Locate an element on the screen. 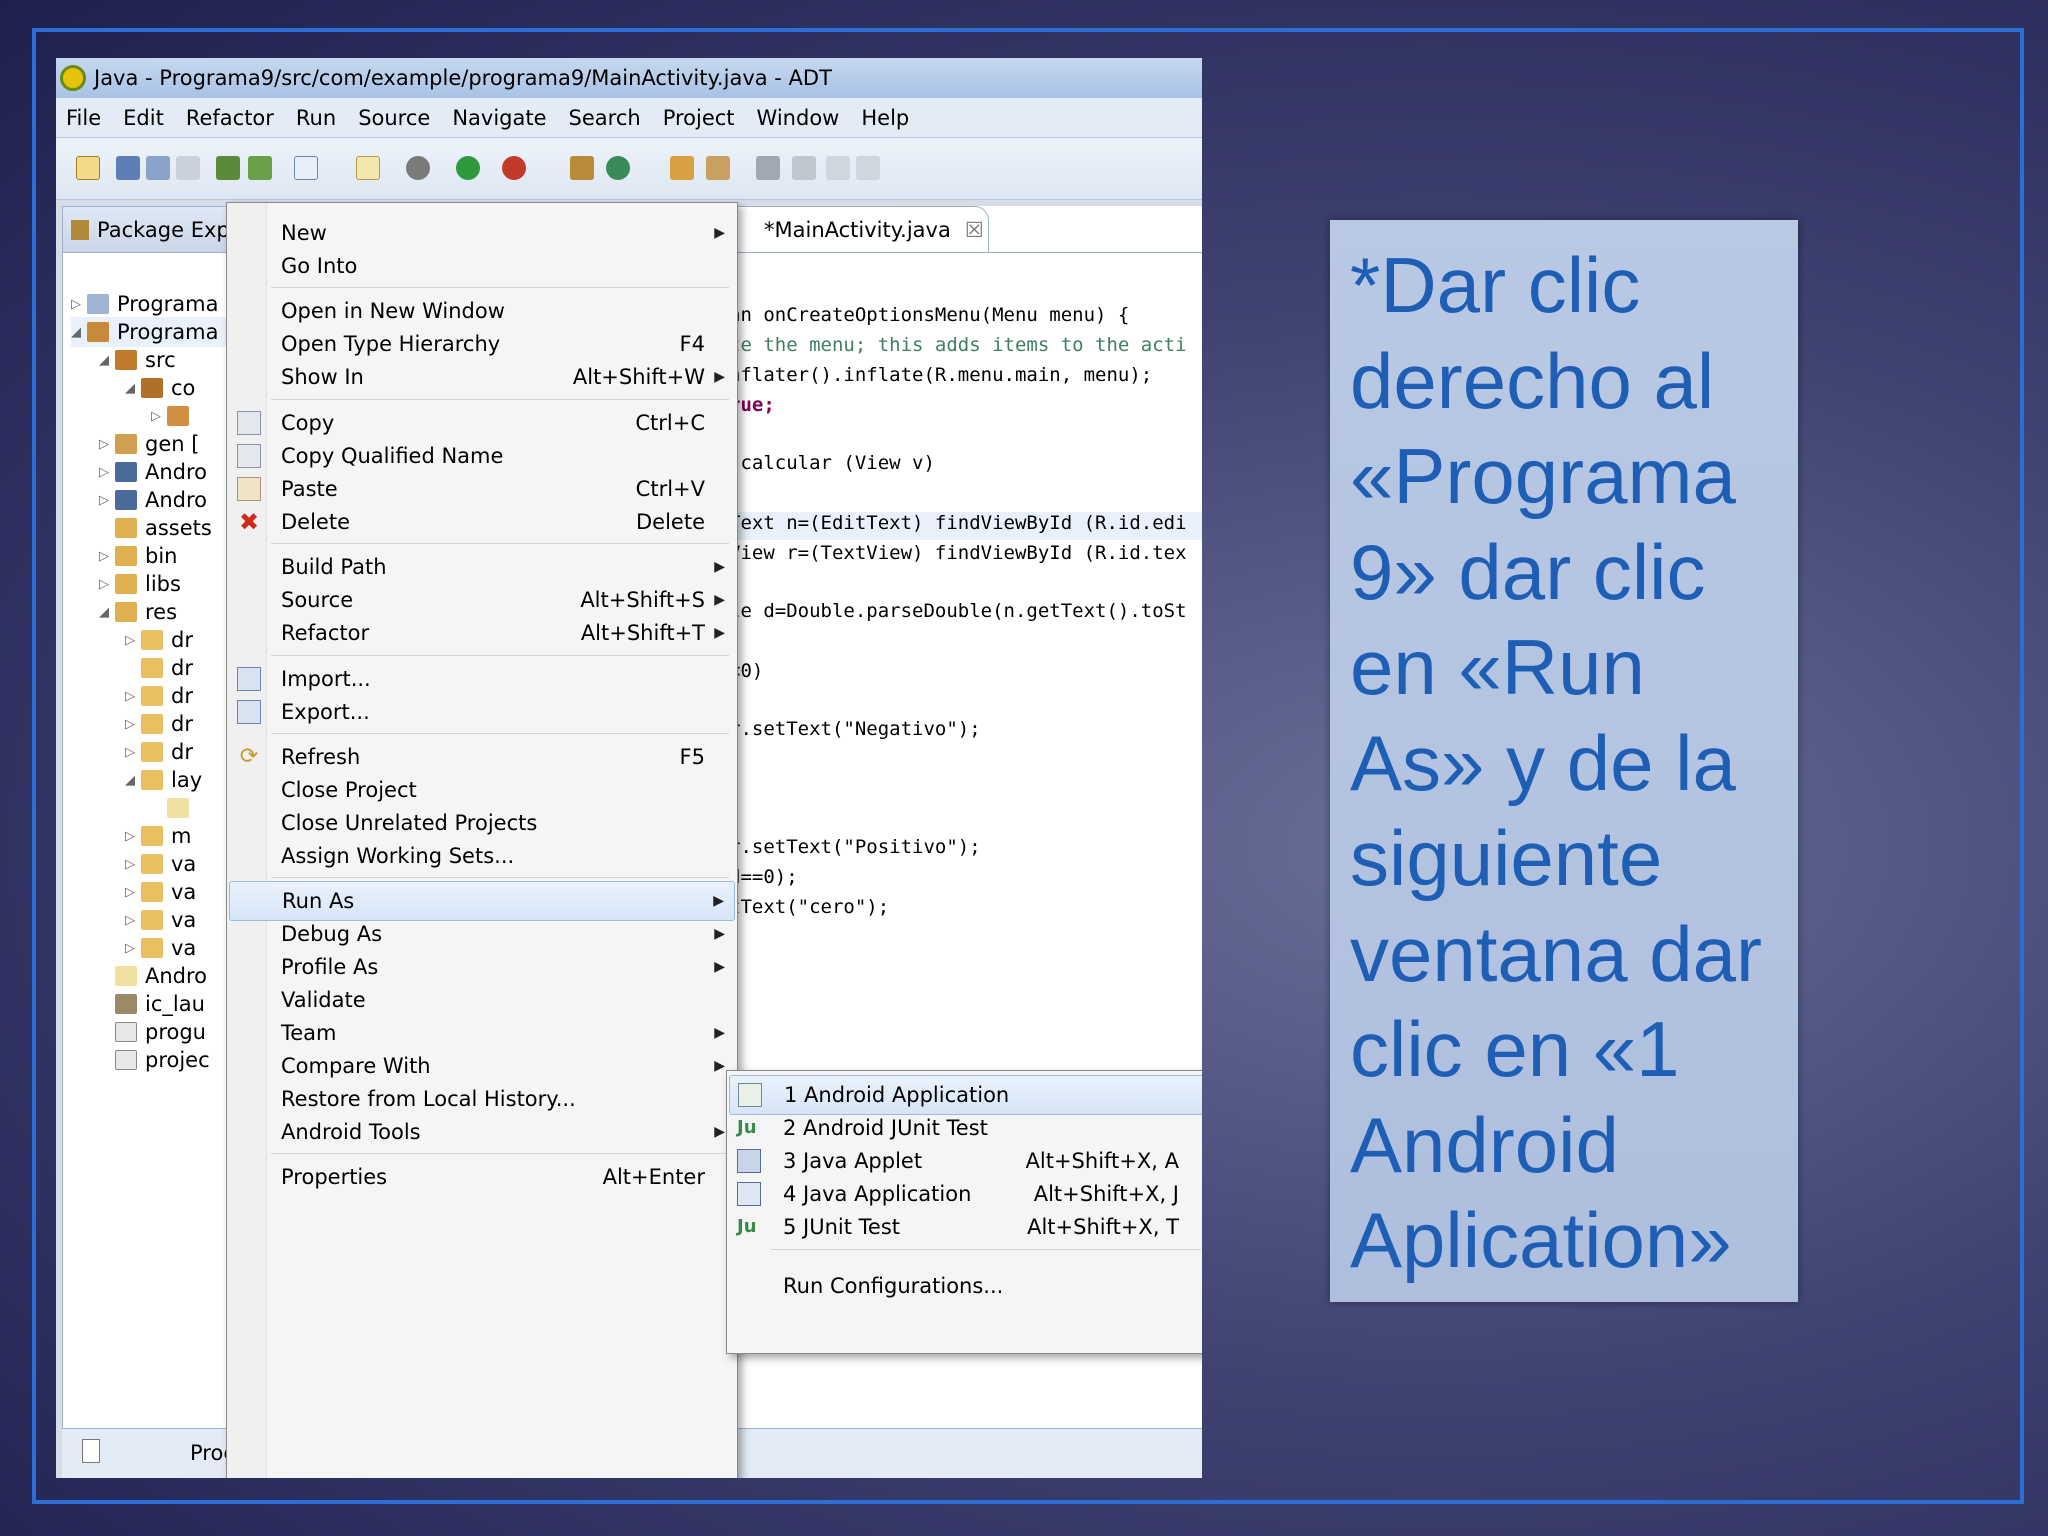  tree-item: ◢ co is located at coordinates (160, 388).